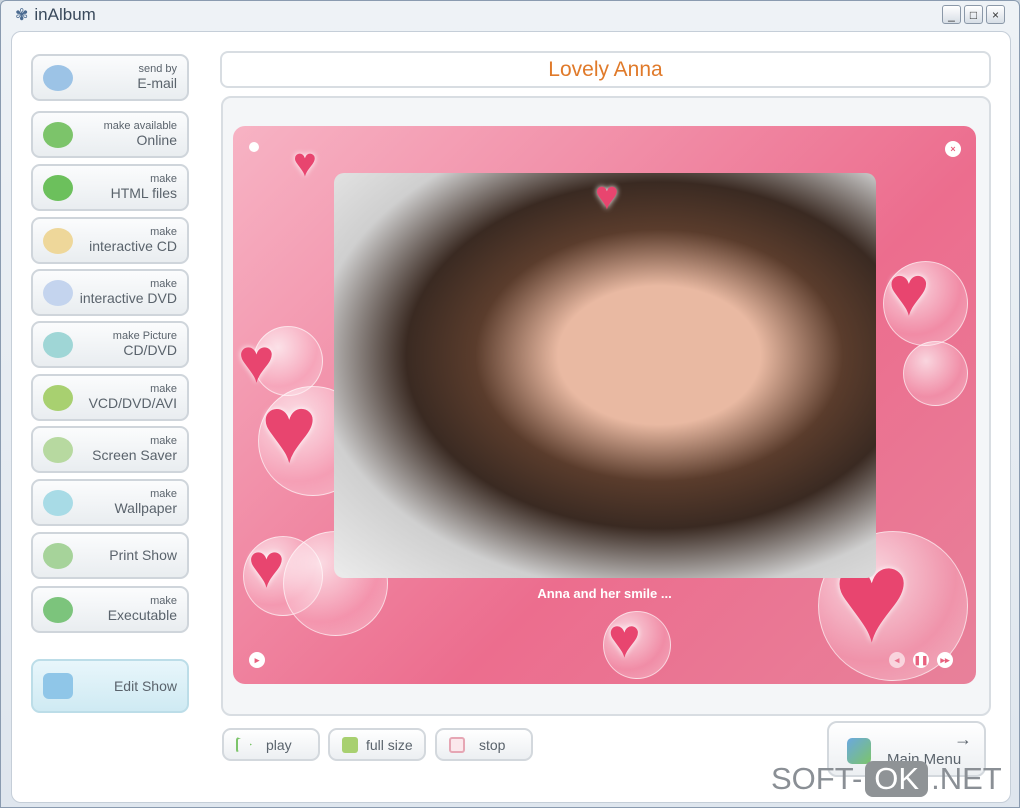 Image resolution: width=1020 pixels, height=808 pixels. I want to click on stop-button: stop, so click(484, 744).